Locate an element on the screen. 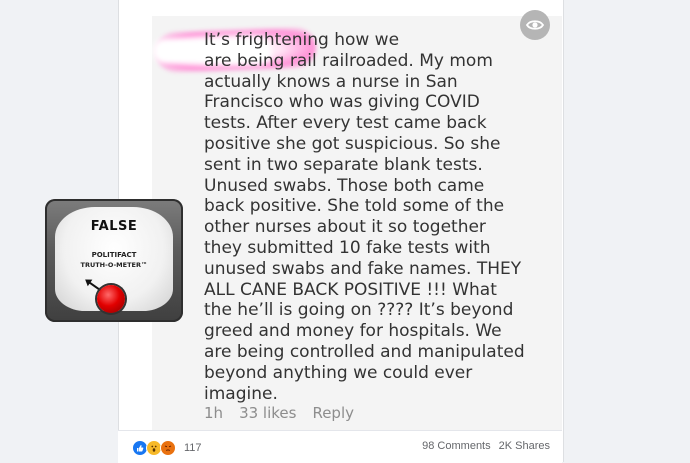  meter-brand: POLITIFACT is located at coordinates (114, 255).